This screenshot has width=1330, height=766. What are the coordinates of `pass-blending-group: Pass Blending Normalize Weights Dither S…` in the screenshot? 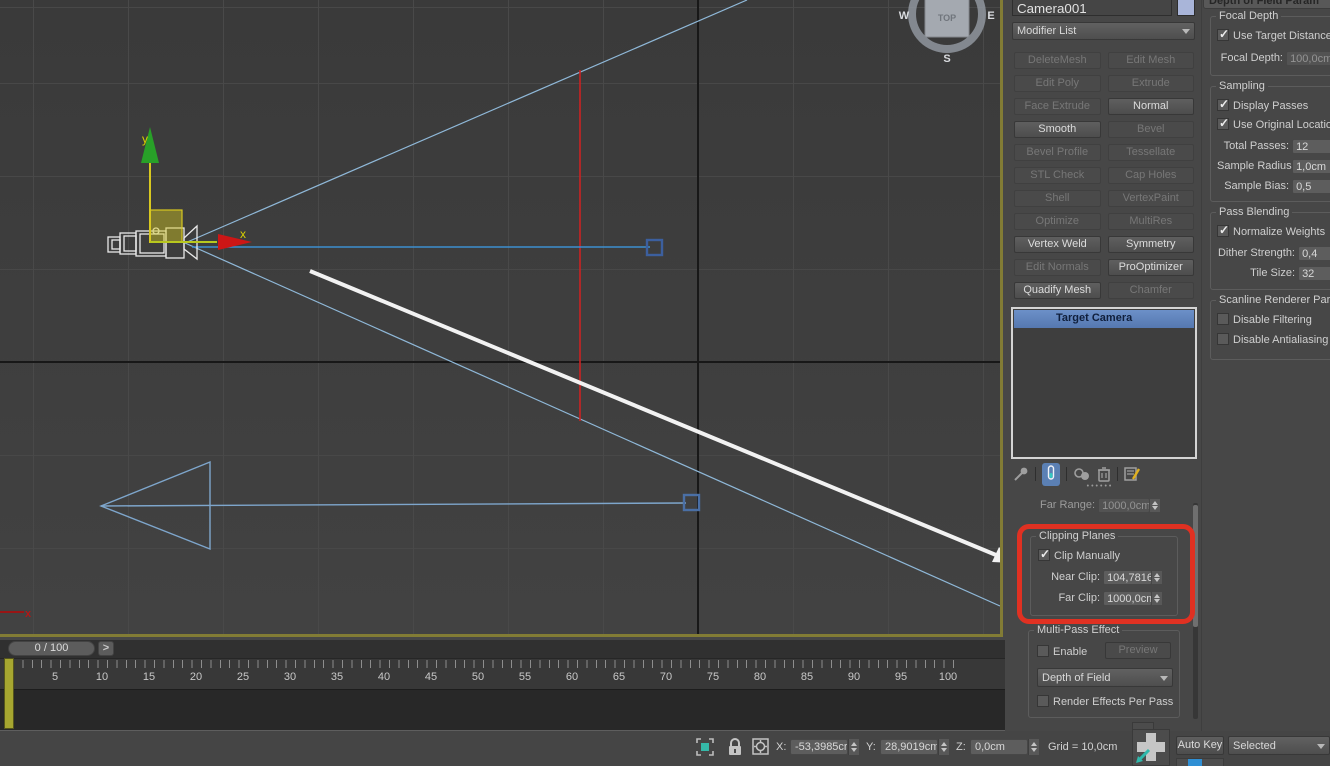 It's located at (1270, 248).